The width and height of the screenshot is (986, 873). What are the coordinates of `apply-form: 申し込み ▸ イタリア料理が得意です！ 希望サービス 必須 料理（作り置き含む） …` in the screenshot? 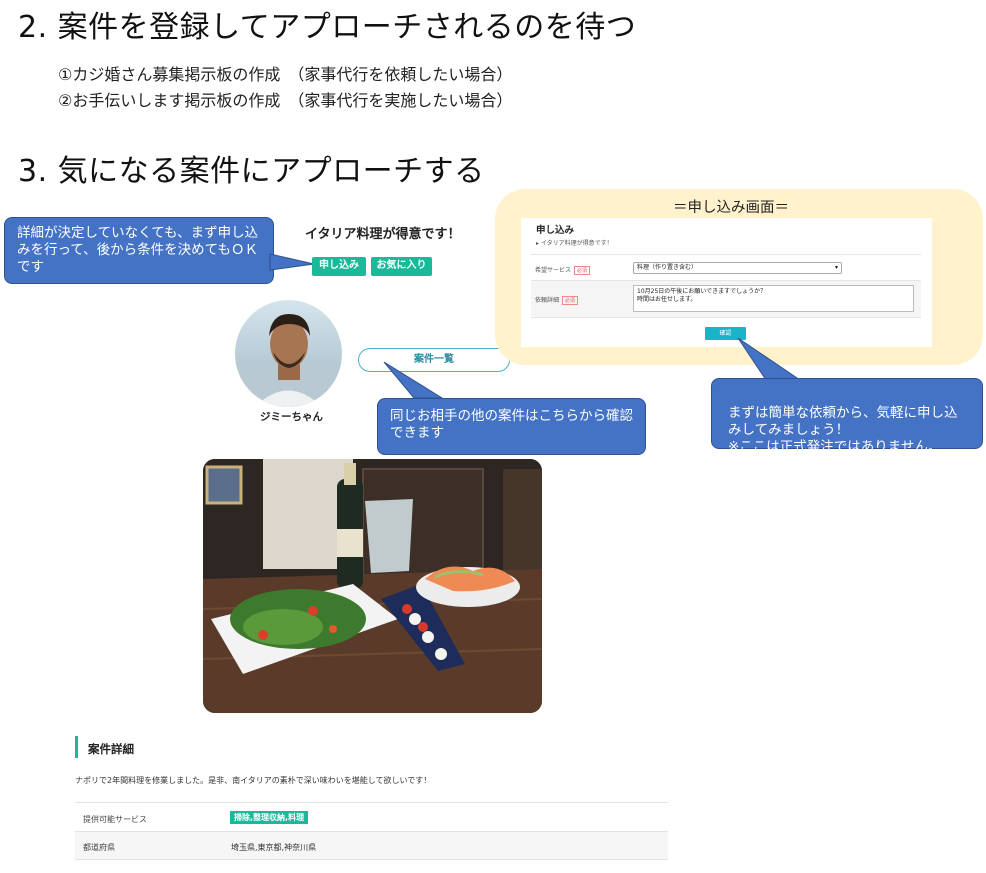 It's located at (726, 282).